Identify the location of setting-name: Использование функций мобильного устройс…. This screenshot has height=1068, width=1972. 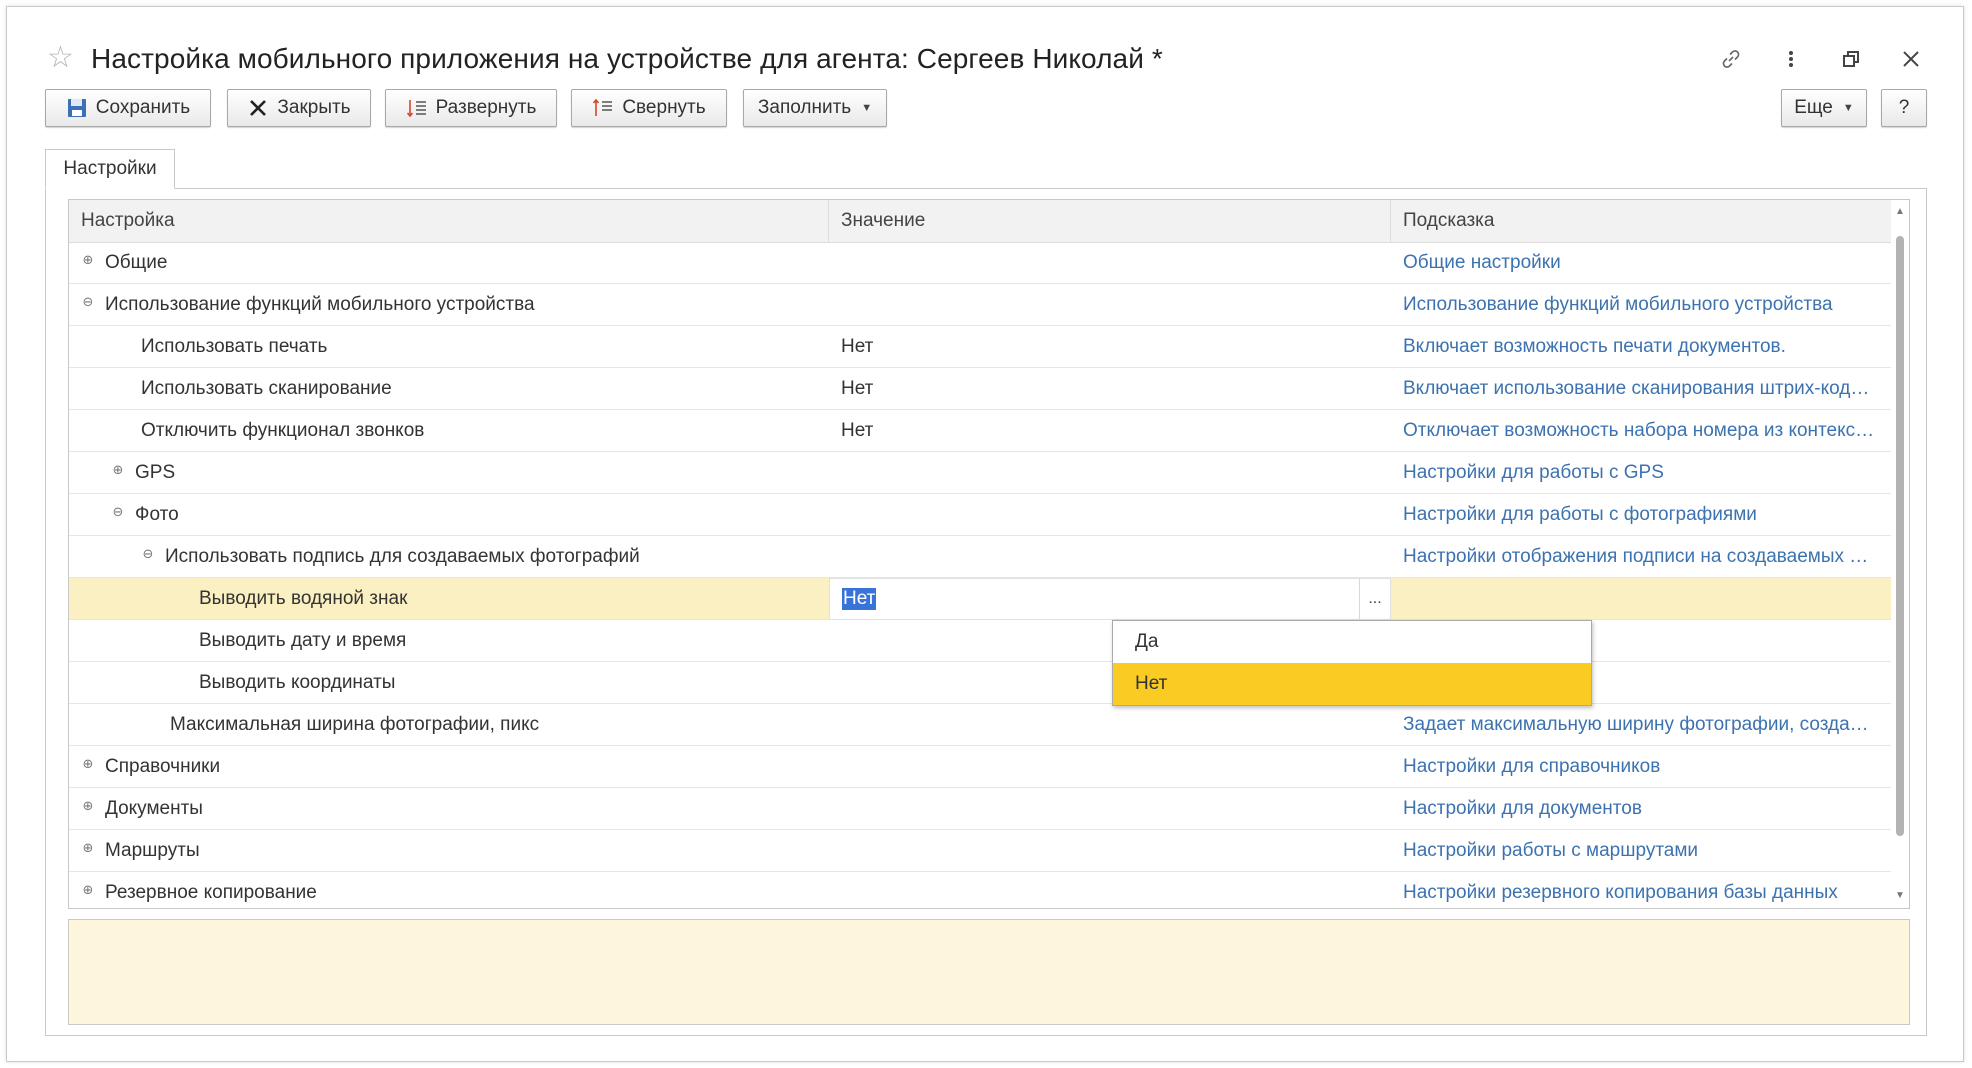
(320, 304).